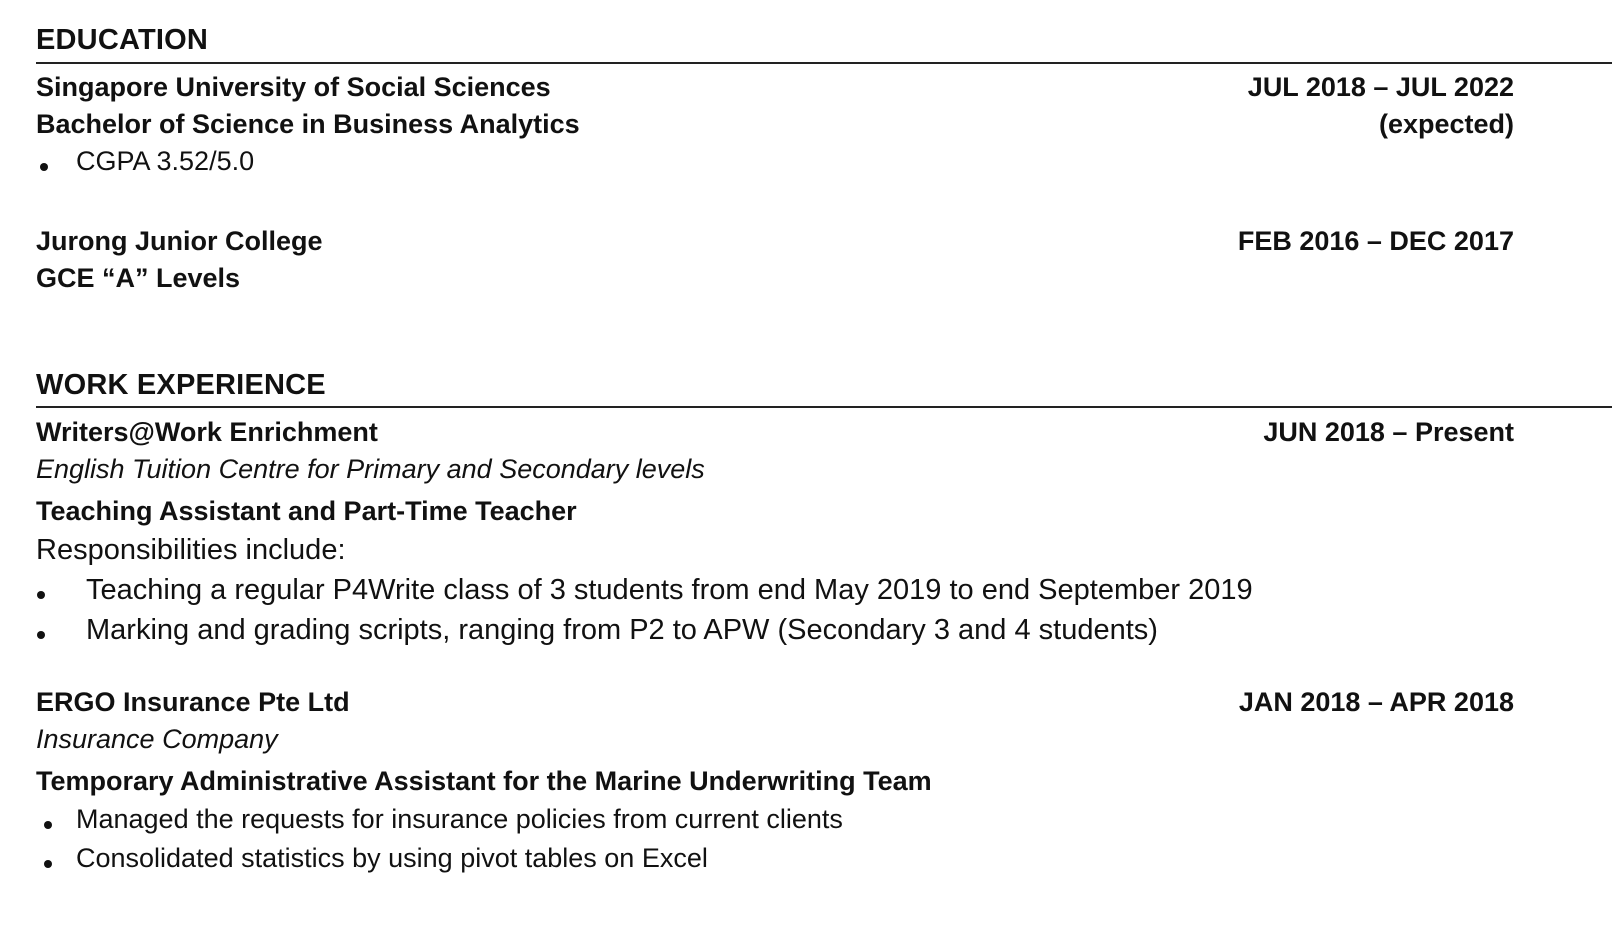  I want to click on work-experience-heading: WORK EXPERIENCE, so click(181, 385).